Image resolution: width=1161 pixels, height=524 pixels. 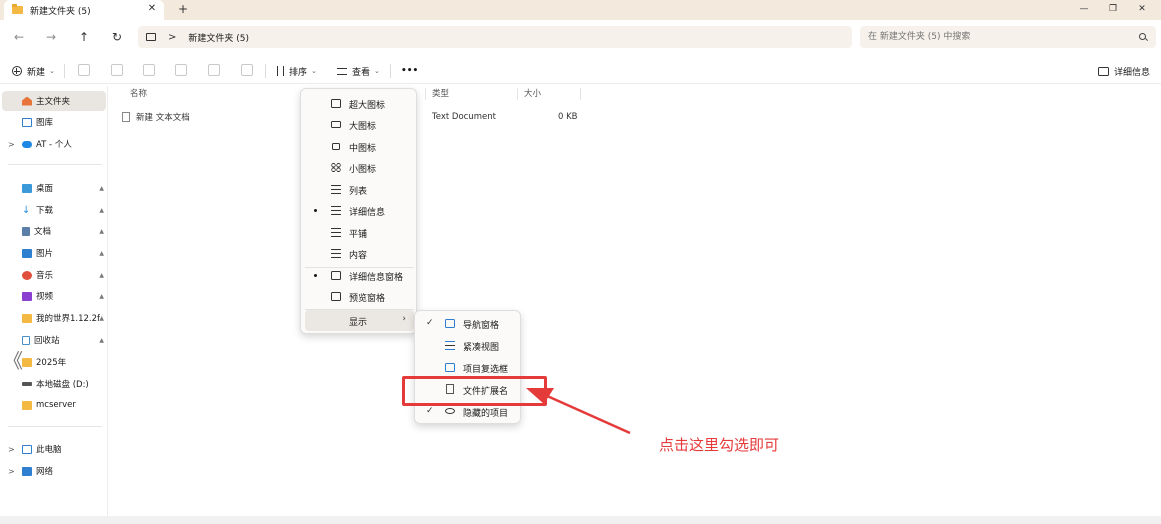 I want to click on annotation-arrow, so click(x=578, y=411).